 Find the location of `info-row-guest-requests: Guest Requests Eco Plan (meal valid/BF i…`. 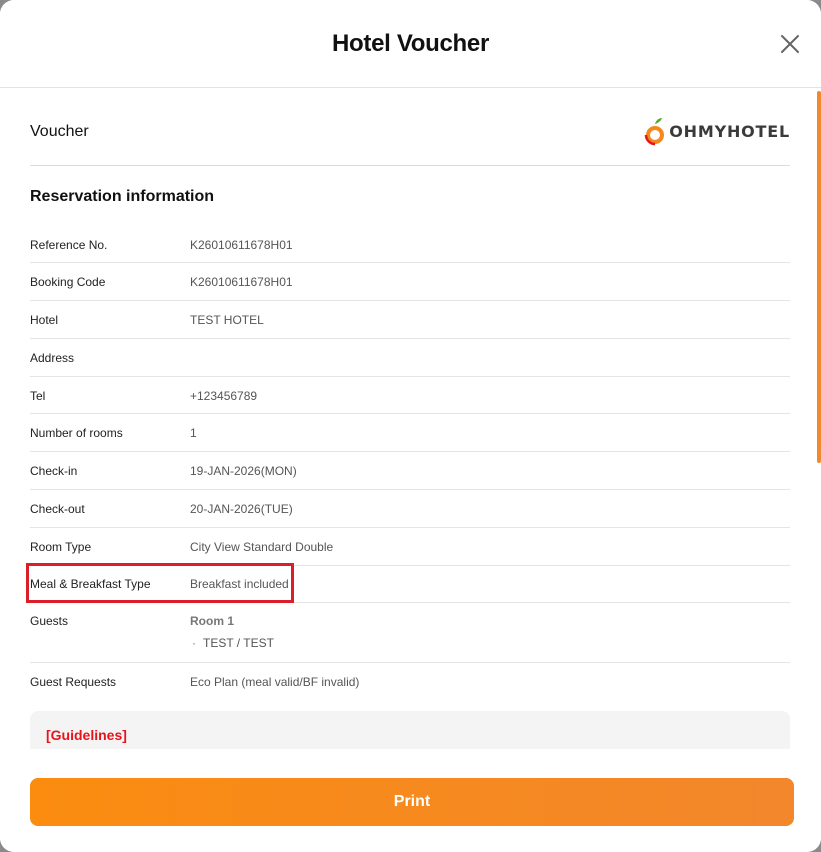

info-row-guest-requests: Guest Requests Eco Plan (meal valid/BF i… is located at coordinates (410, 682).